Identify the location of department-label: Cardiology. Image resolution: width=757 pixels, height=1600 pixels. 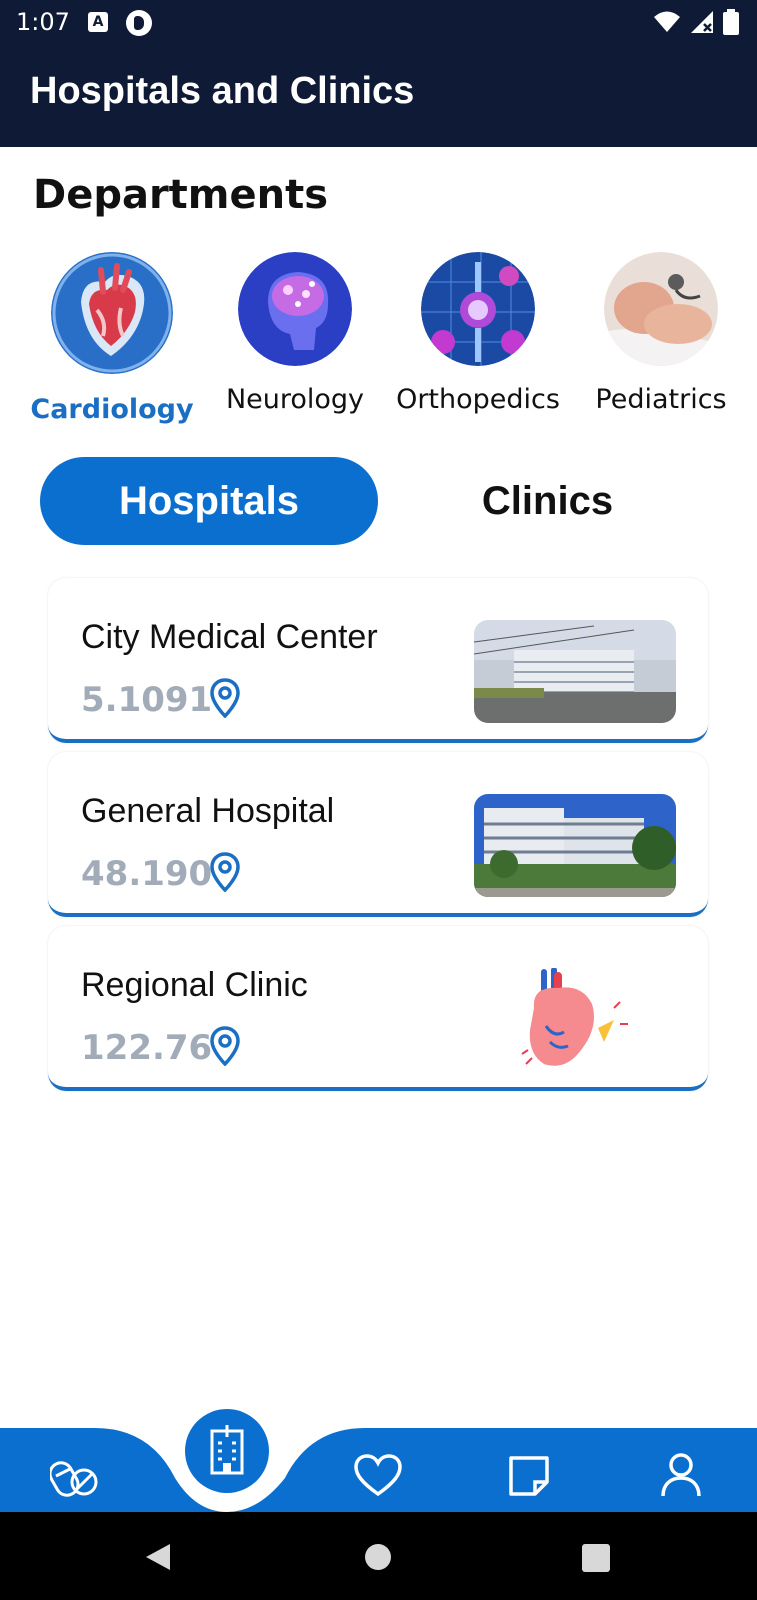
(112, 409).